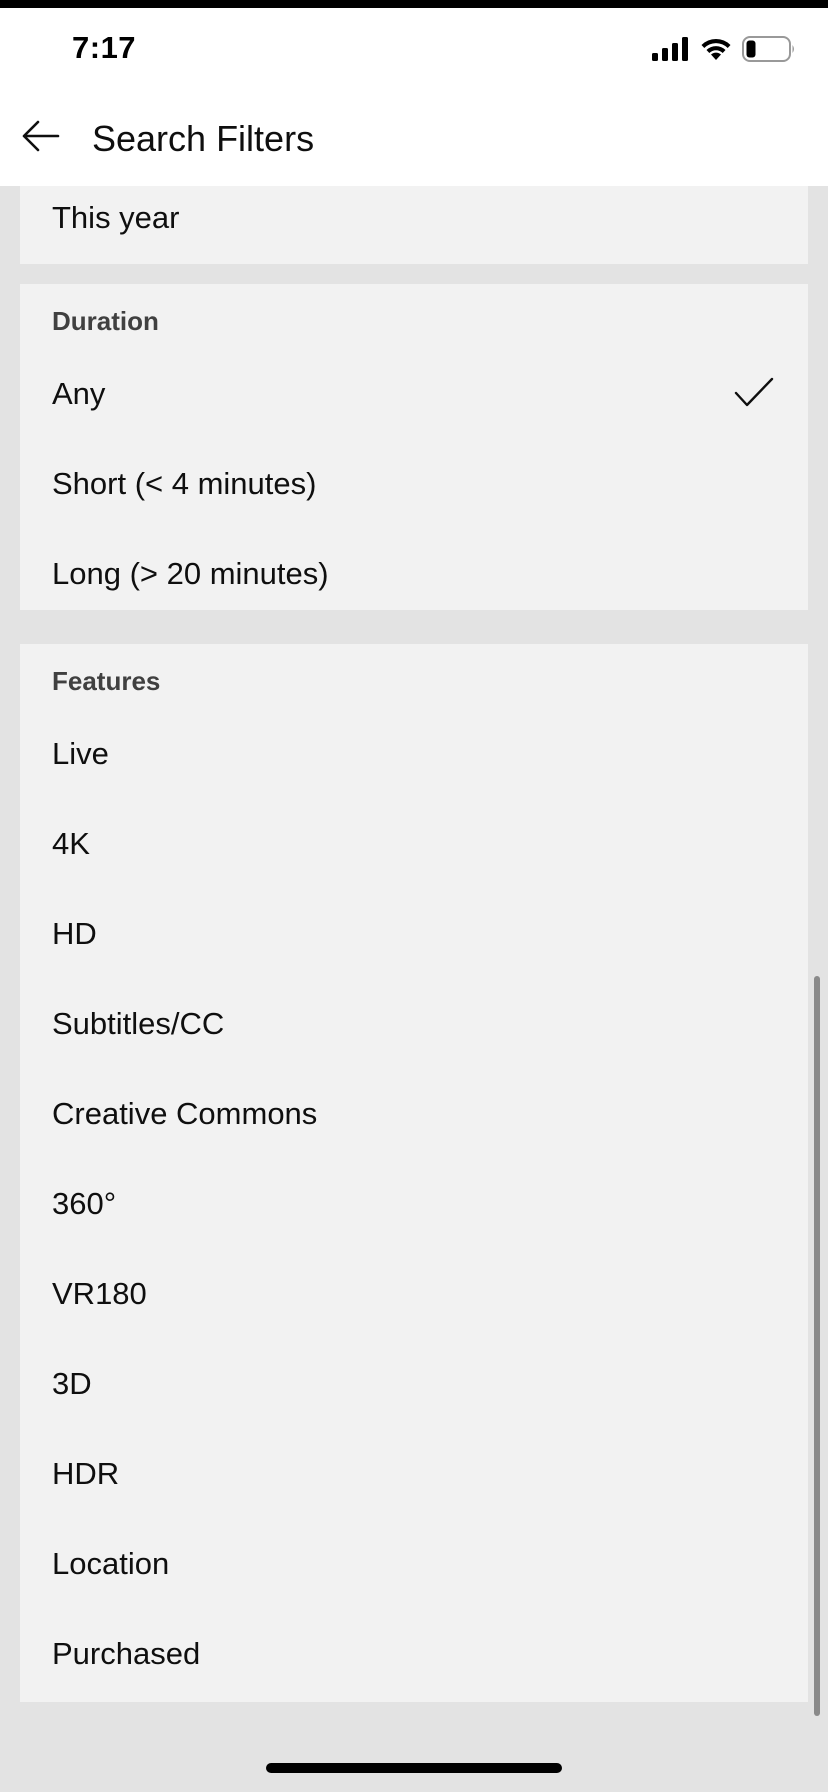  I want to click on option-label: 4K, so click(71, 843).